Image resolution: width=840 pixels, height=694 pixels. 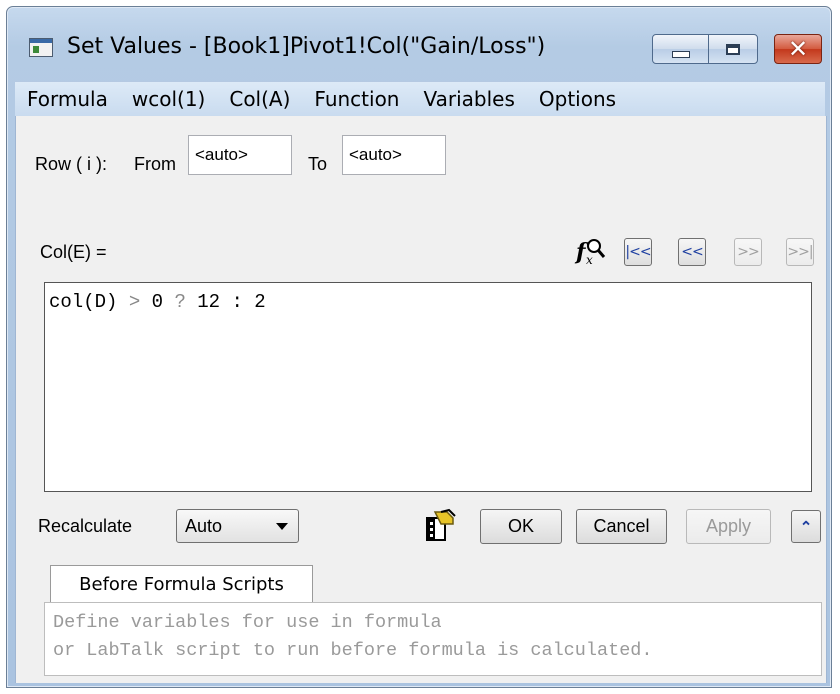 What do you see at coordinates (680, 54) in the screenshot?
I see `minimize-icon` at bounding box center [680, 54].